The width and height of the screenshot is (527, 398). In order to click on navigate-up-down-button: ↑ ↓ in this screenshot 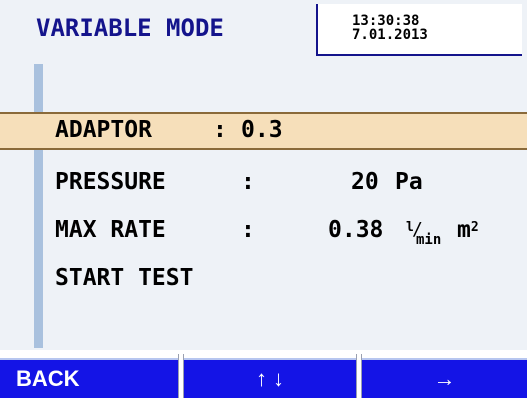, I will do `click(270, 378)`.